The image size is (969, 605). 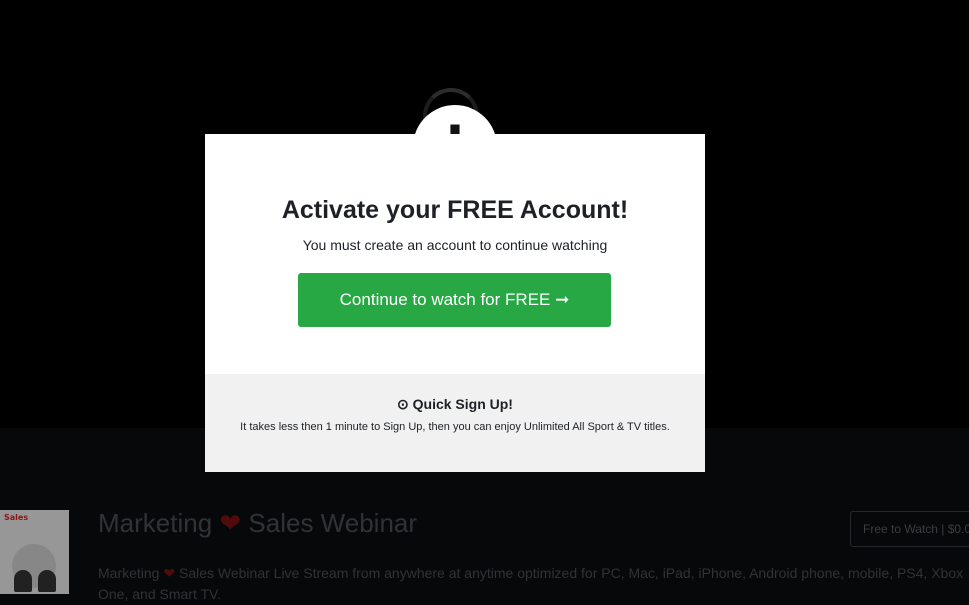 I want to click on modal-title: Activate your FREE Account!, so click(x=455, y=210).